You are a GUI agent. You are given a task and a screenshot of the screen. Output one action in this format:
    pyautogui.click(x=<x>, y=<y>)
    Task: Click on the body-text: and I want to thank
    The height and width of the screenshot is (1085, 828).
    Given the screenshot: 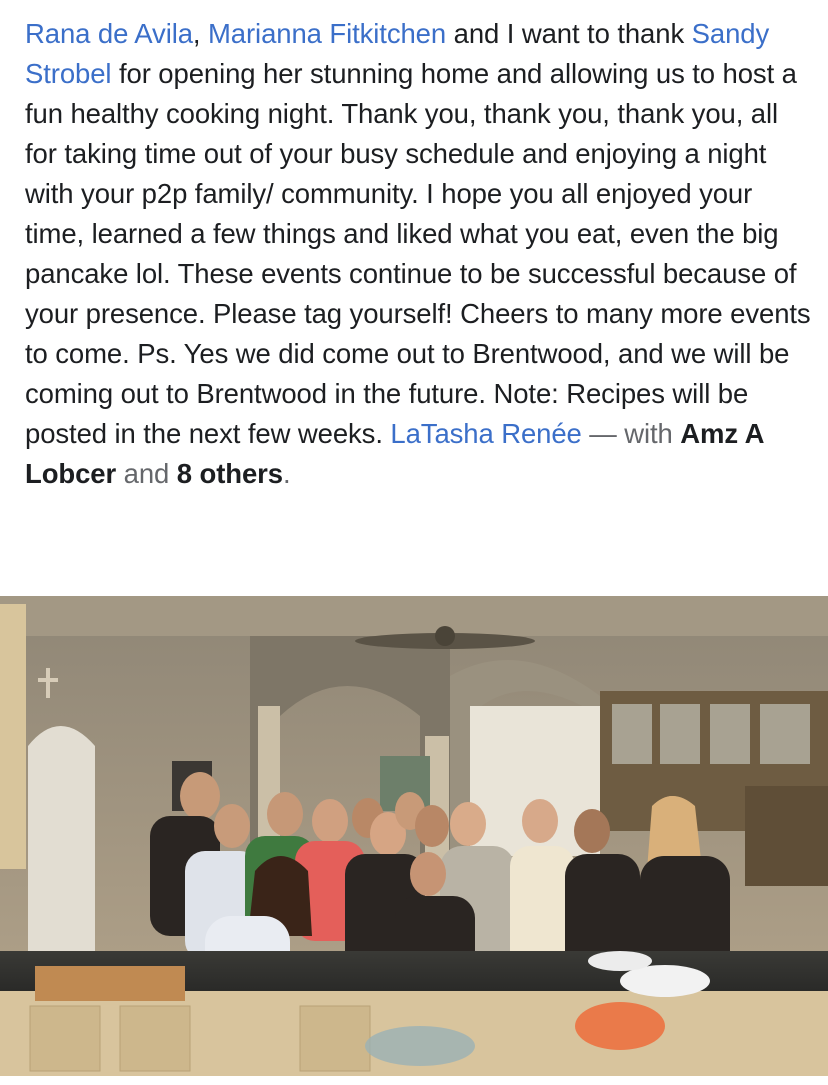 What is the action you would take?
    pyautogui.click(x=569, y=33)
    